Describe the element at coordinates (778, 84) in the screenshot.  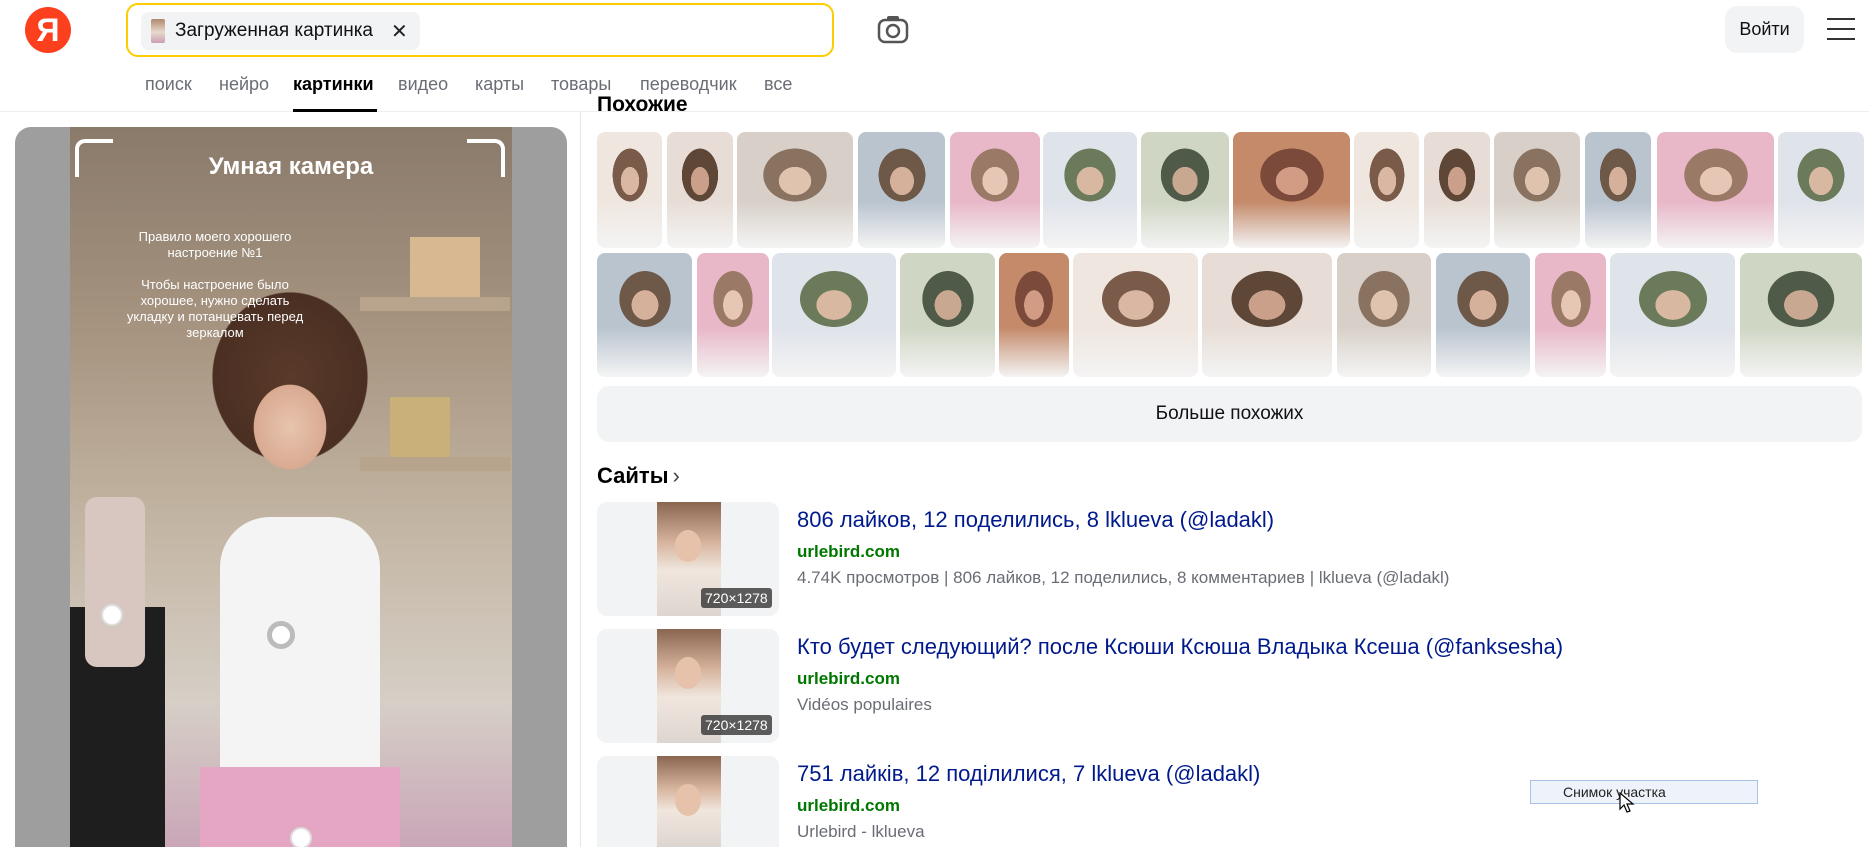
I see `tab-all: все` at that location.